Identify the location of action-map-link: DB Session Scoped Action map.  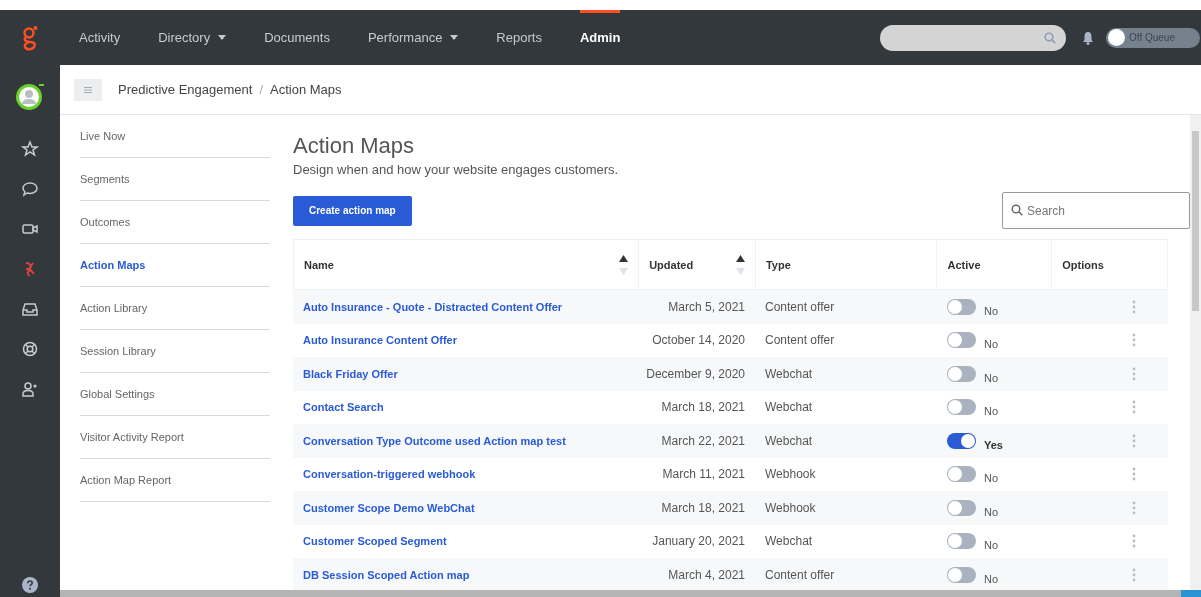
(386, 574).